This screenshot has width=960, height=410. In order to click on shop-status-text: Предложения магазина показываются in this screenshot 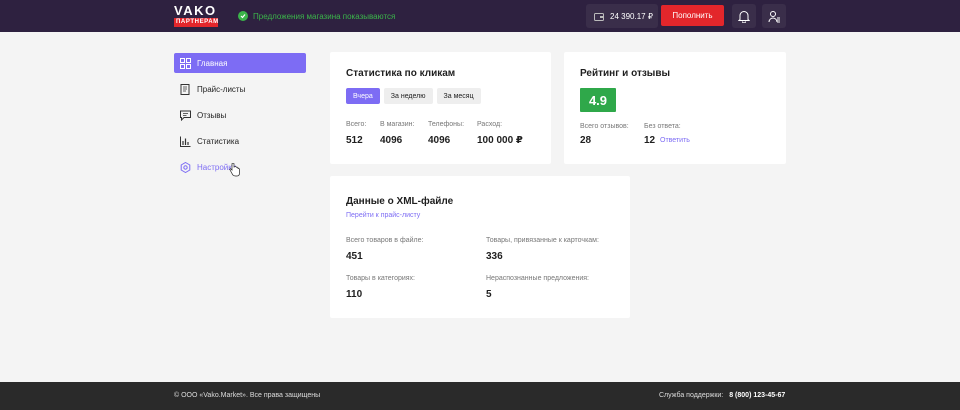, I will do `click(324, 16)`.